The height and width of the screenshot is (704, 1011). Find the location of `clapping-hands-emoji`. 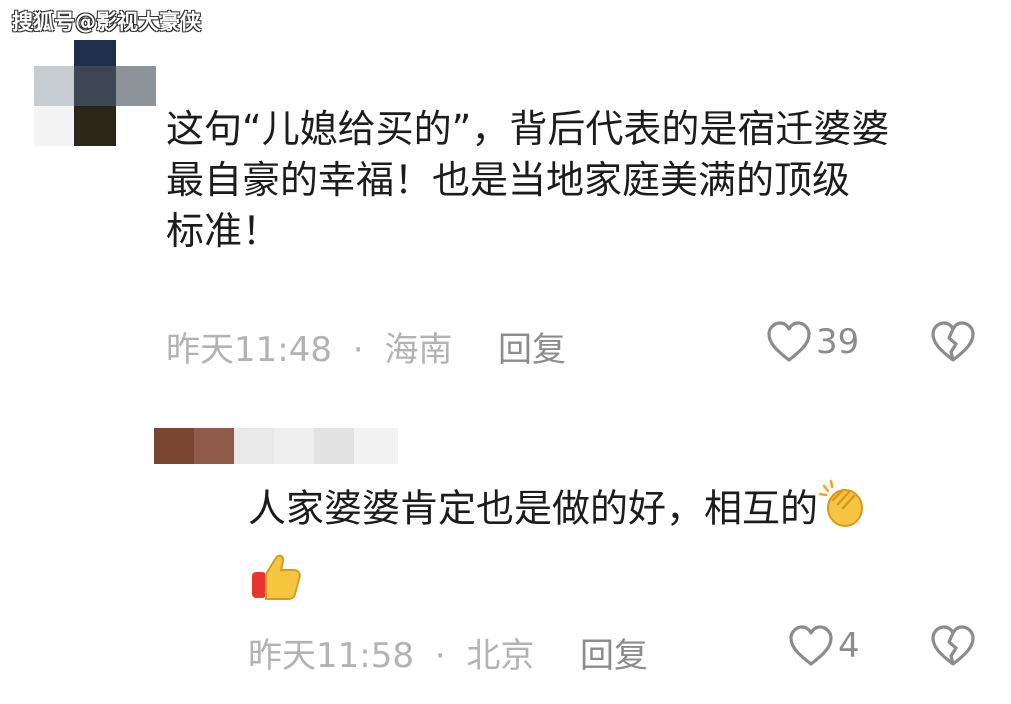

clapping-hands-emoji is located at coordinates (845, 511).